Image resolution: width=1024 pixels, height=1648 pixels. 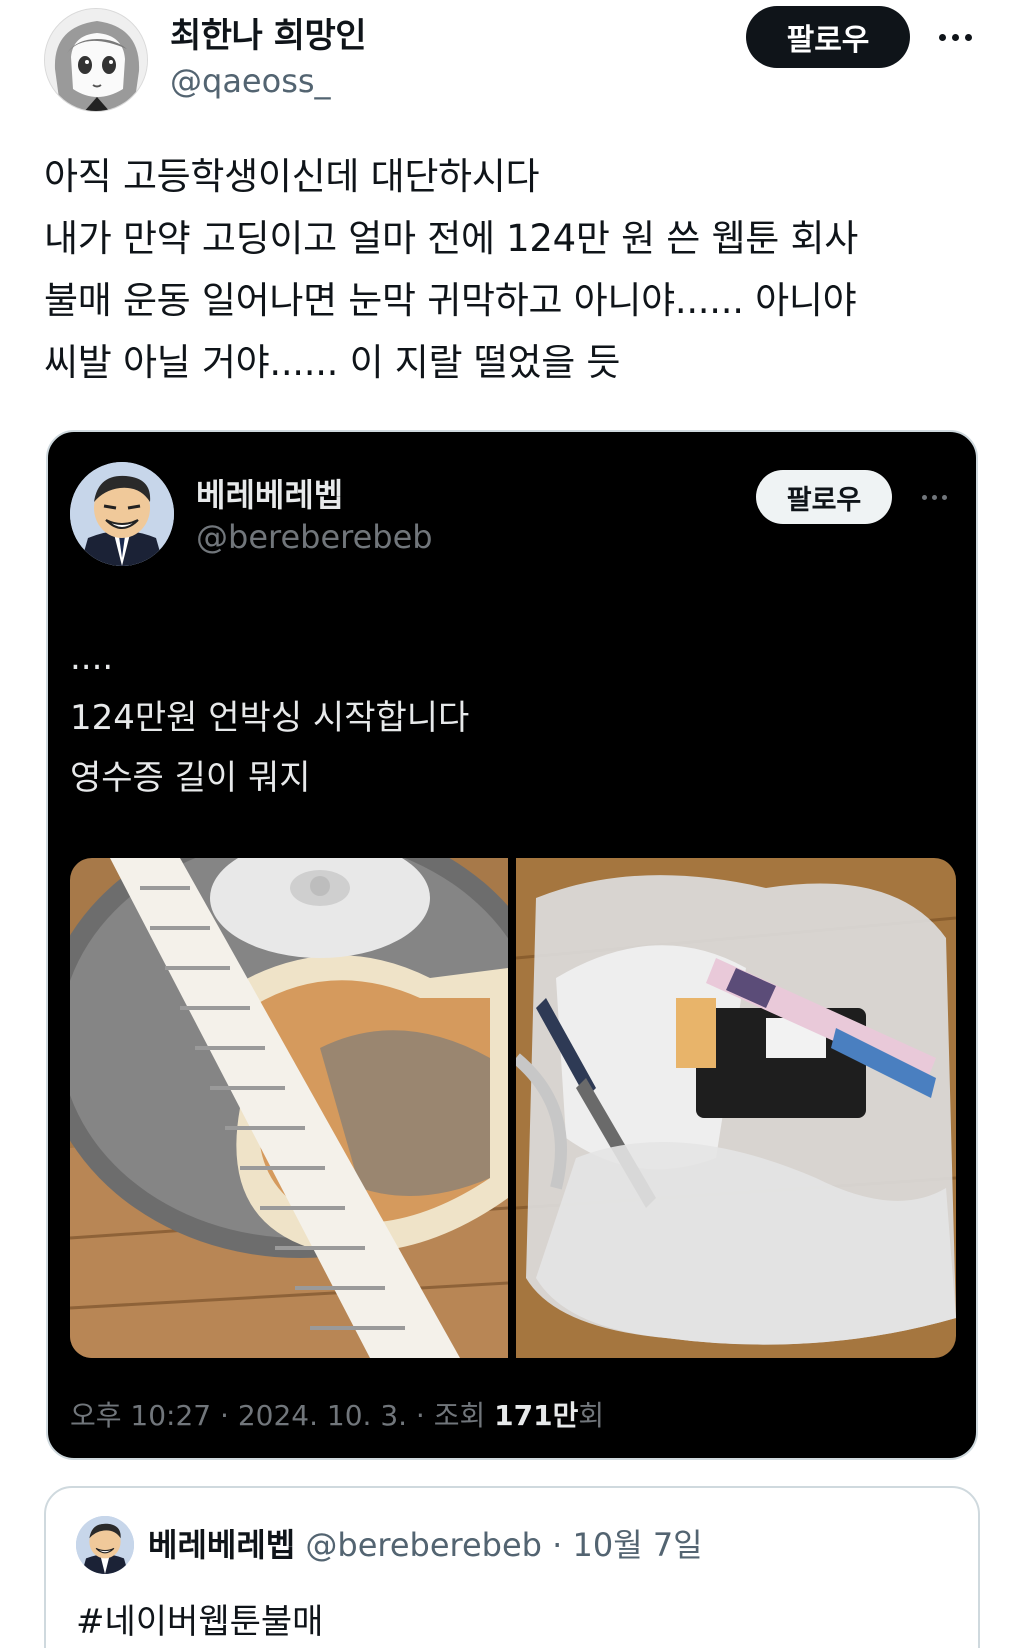 I want to click on manga-girl-avatar-icon, so click(x=96, y=60).